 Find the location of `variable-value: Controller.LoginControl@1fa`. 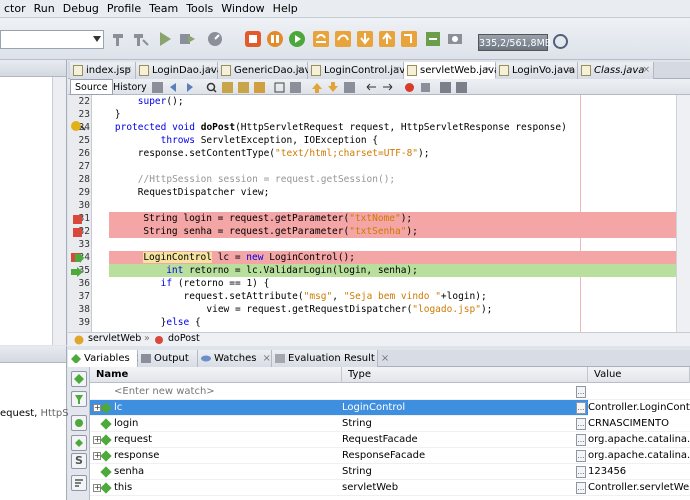

variable-value: Controller.LoginControl@1fa is located at coordinates (639, 408).